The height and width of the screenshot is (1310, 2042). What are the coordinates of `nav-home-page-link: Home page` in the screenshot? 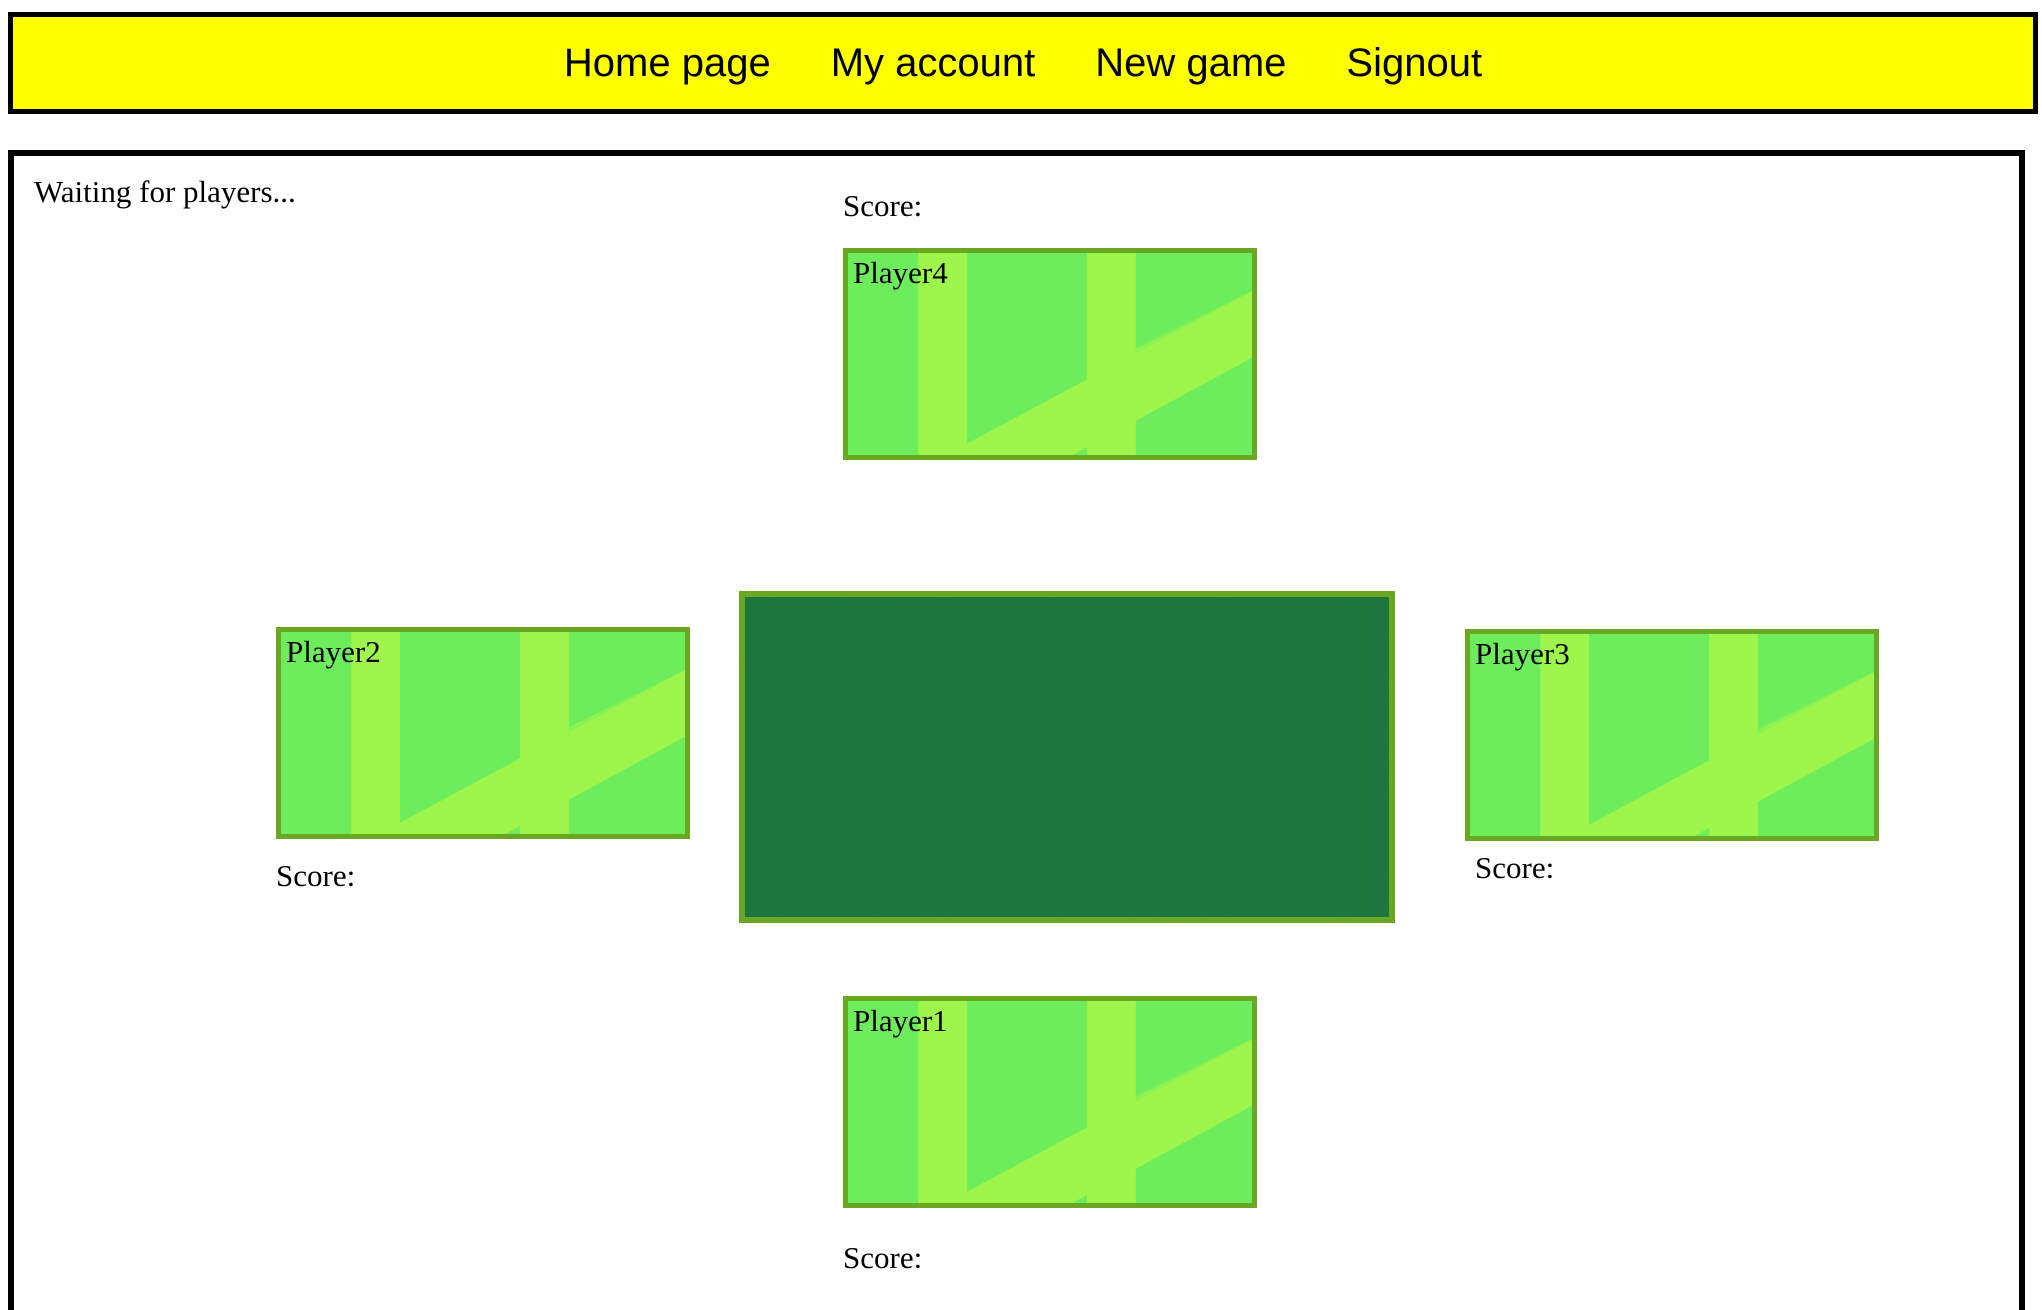 It's located at (667, 63).